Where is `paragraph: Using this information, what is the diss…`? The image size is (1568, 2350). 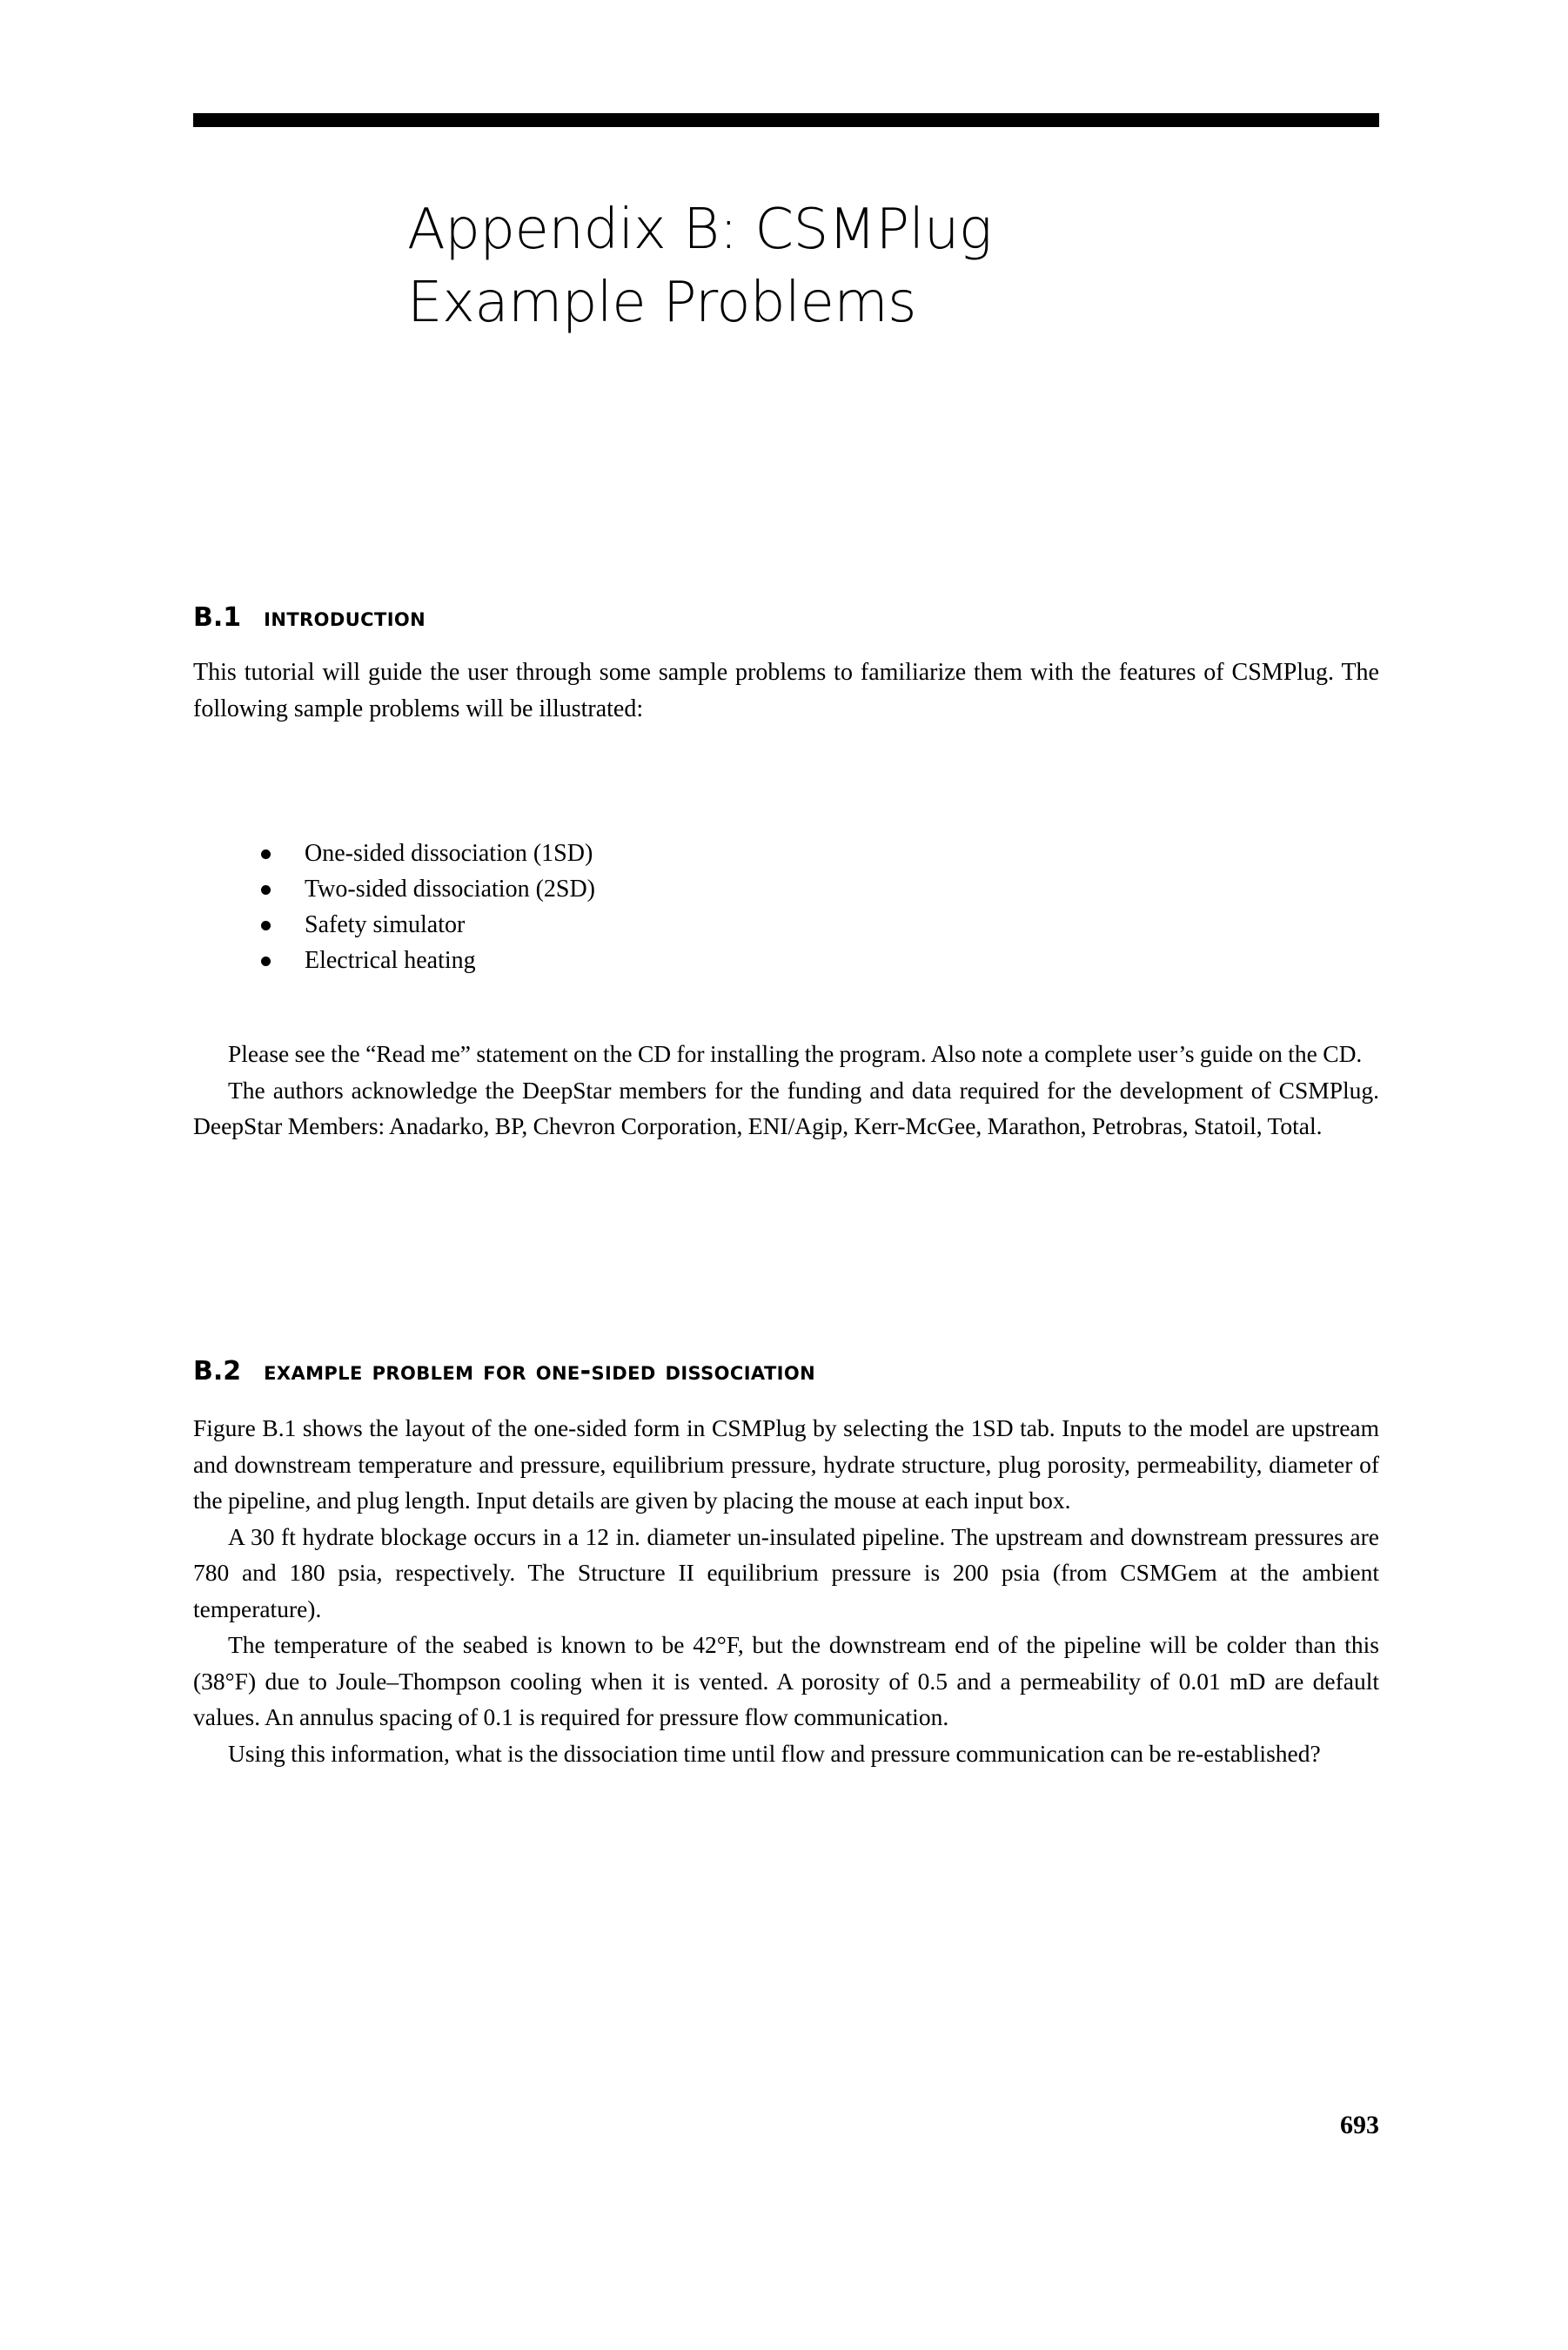 paragraph: Using this information, what is the diss… is located at coordinates (774, 1753).